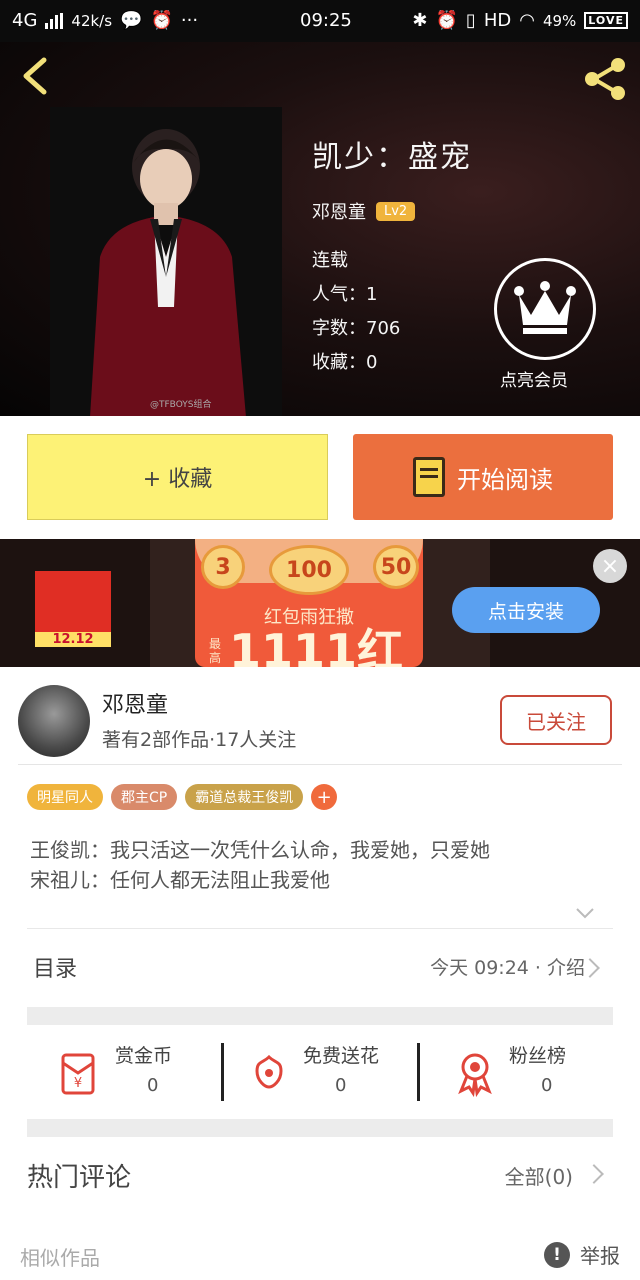 This screenshot has height=1280, width=640. I want to click on ad-logo-text: 12.12, so click(73, 639).